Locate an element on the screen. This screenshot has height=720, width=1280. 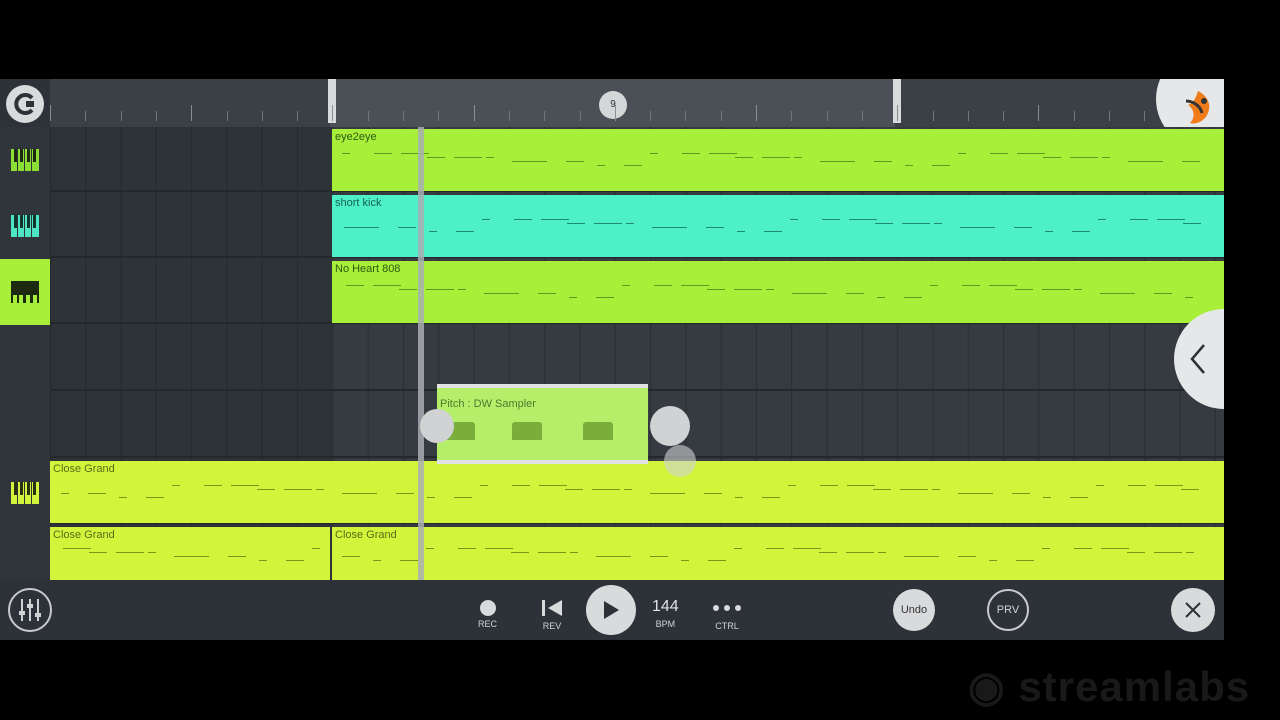
magnet-icon is located at coordinates (25, 104).